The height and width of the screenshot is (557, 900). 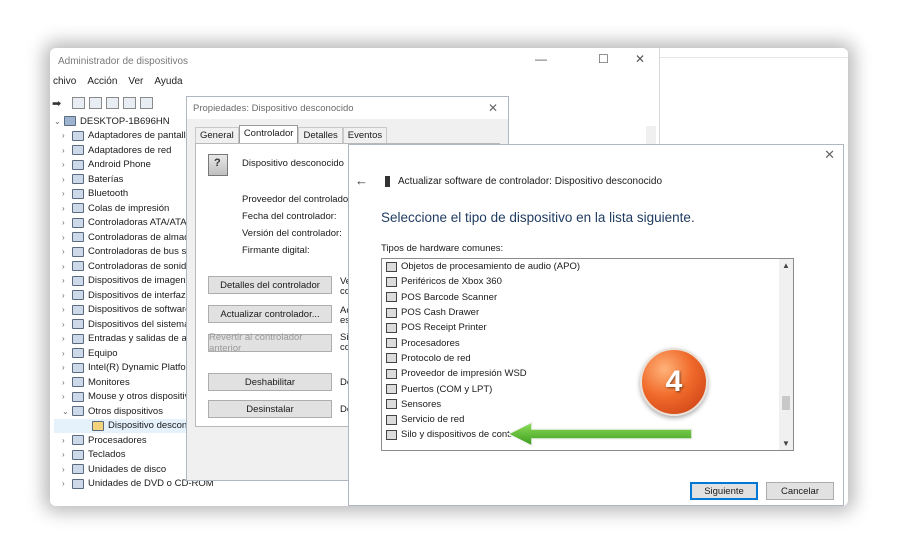 I want to click on menu-bar: chivo Acción Ver Ayuda, so click(x=120, y=84).